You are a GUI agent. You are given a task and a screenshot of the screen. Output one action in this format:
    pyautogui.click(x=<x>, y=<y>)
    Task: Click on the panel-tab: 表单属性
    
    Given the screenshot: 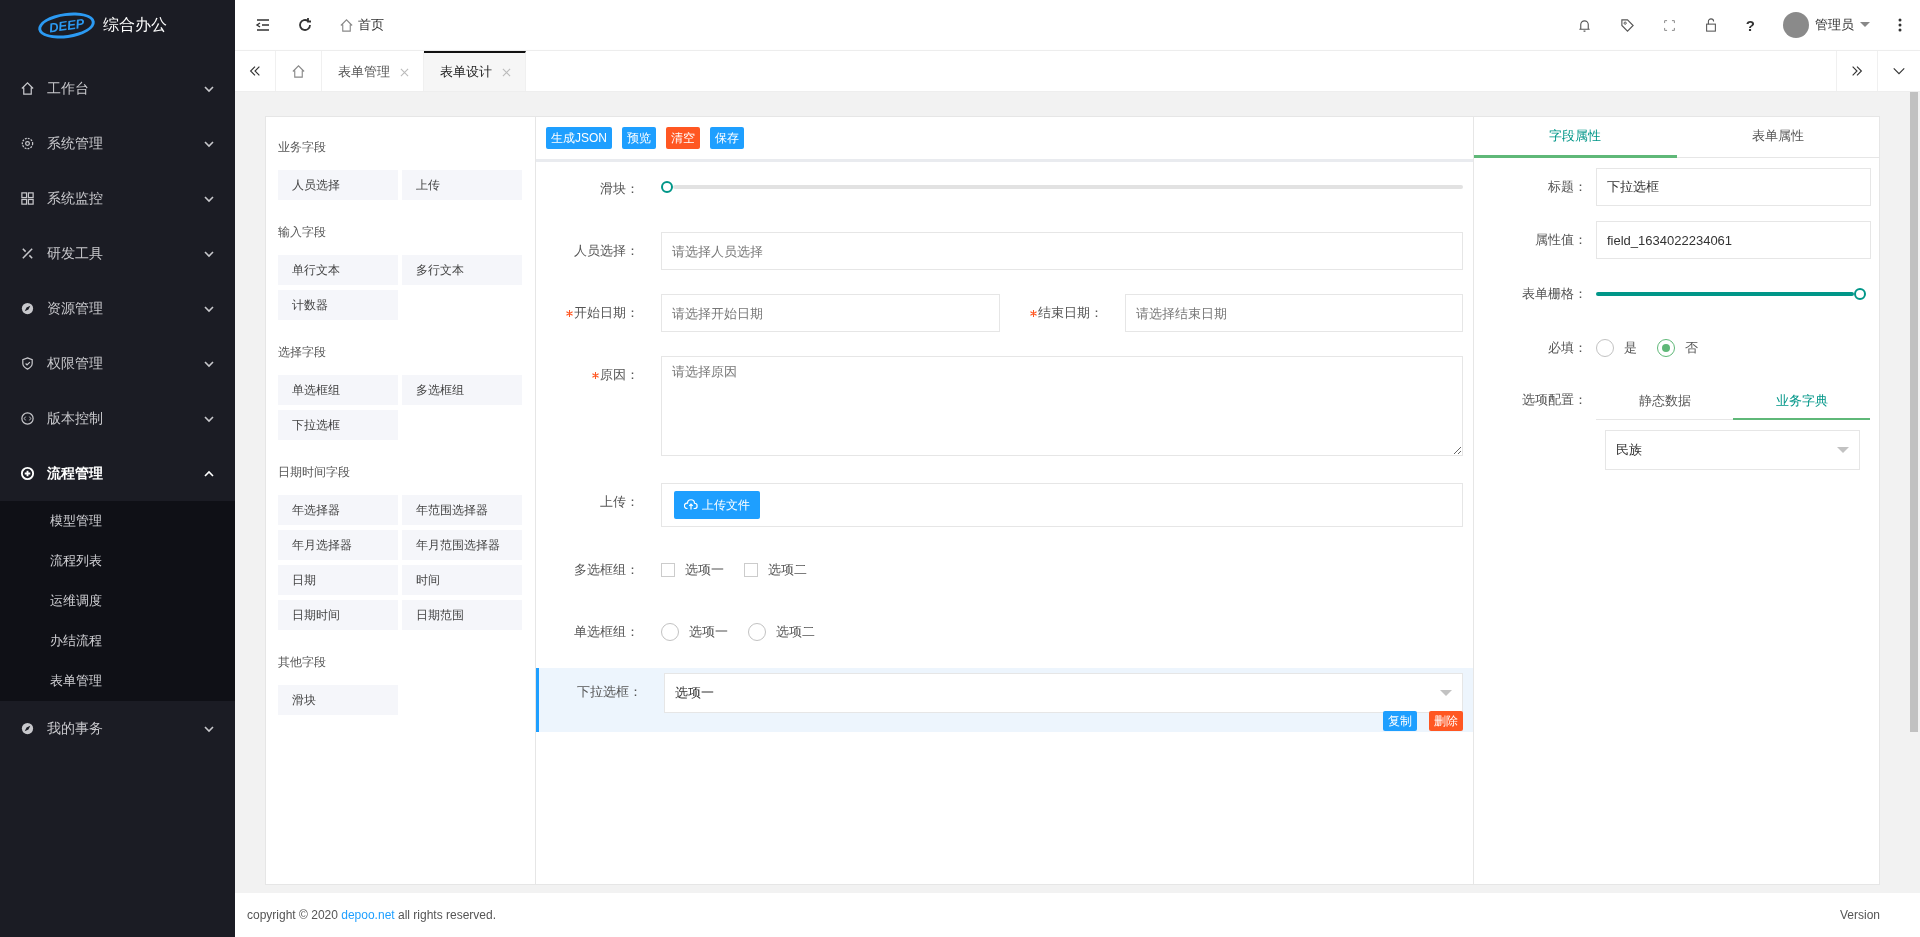 What is the action you would take?
    pyautogui.click(x=1777, y=137)
    